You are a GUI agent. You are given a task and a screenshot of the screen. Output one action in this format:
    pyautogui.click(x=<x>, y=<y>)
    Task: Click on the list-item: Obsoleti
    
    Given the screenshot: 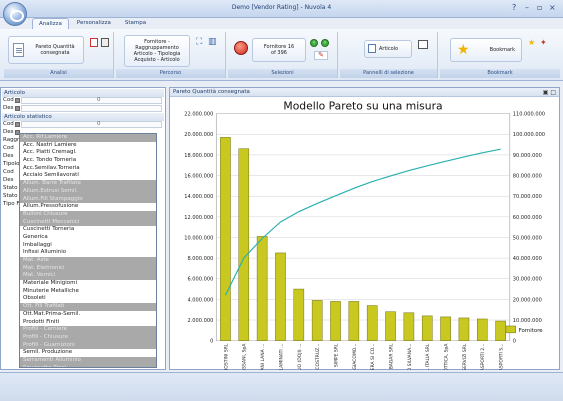 What is the action you would take?
    pyautogui.click(x=88, y=299)
    